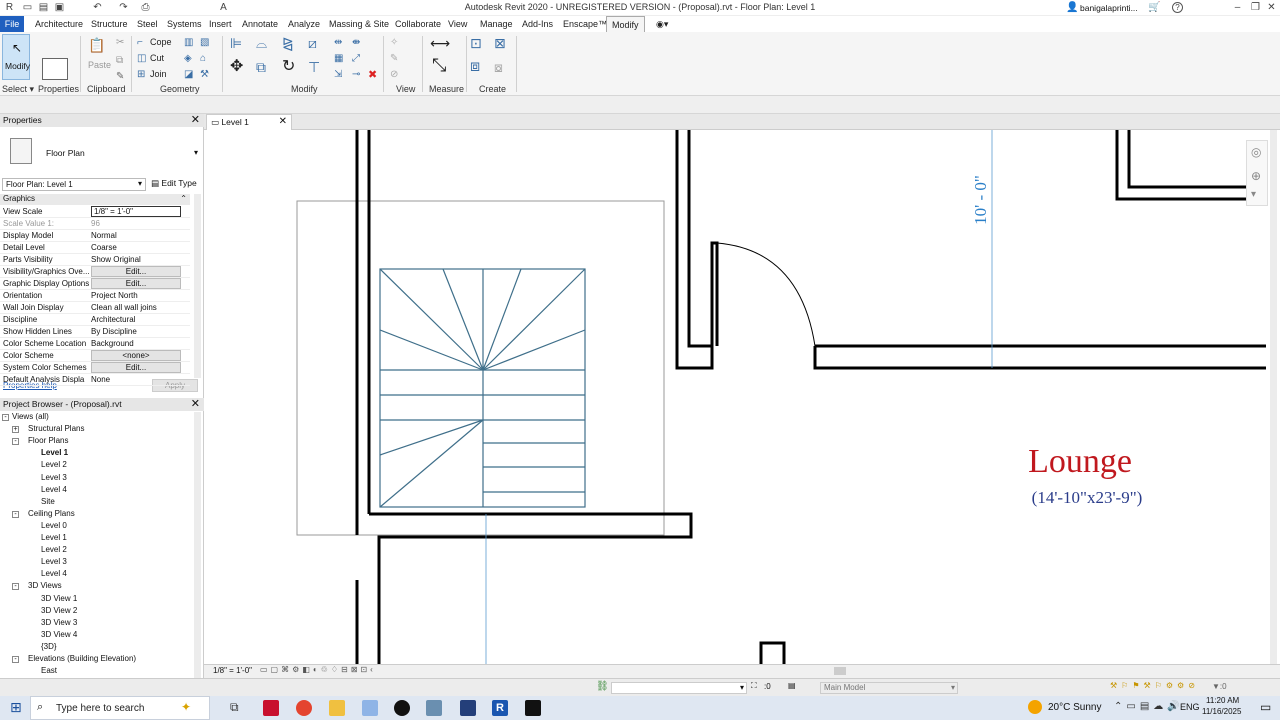 This screenshot has height=720, width=1280. Describe the element at coordinates (394, 43) in the screenshot. I see `hide-icon: ✧` at that location.